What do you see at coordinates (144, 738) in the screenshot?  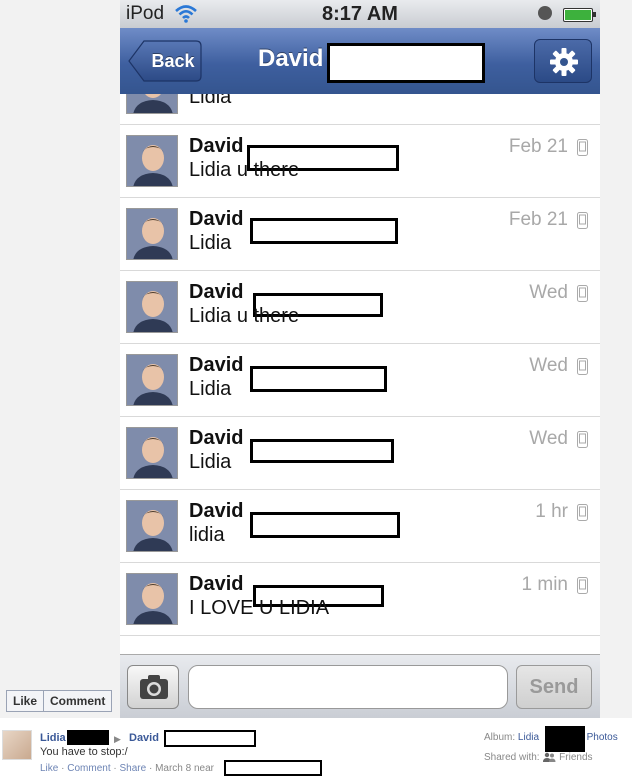 I see `post-recipient-link: David` at bounding box center [144, 738].